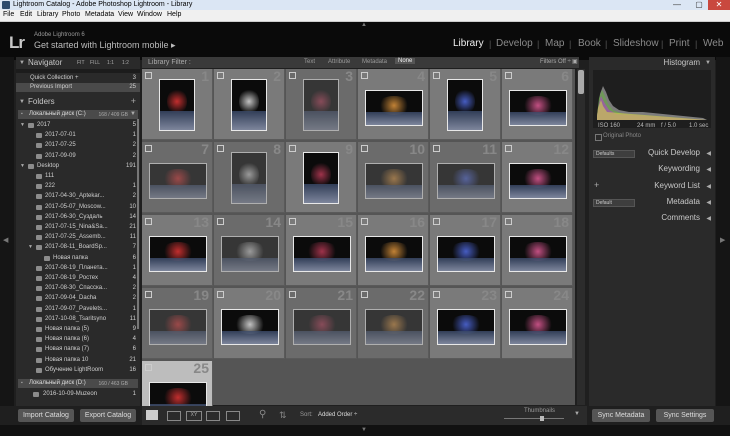 The image size is (730, 436). Describe the element at coordinates (22, 102) in the screenshot. I see `folders-toggle-icon: ▼` at that location.